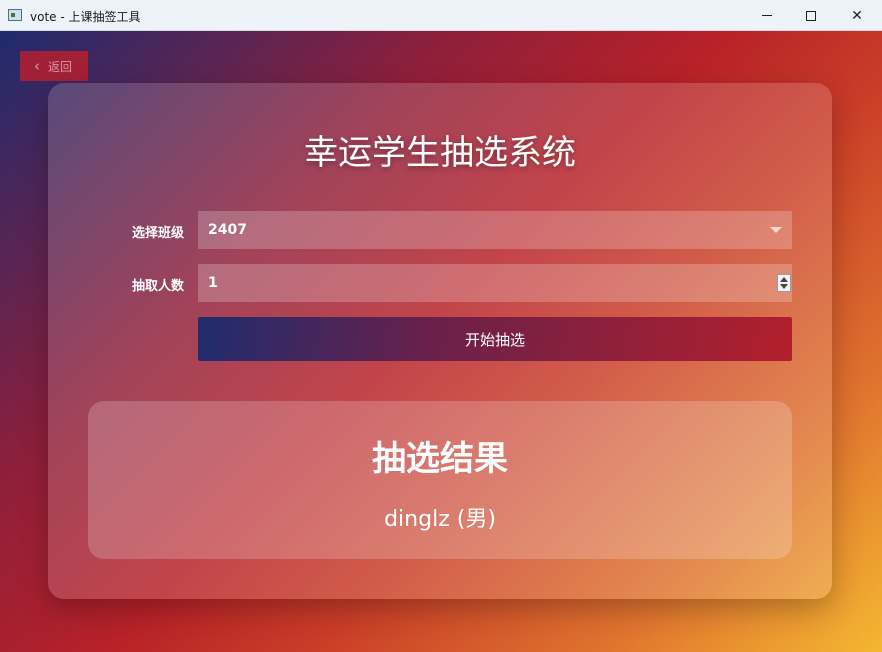 The width and height of the screenshot is (882, 652). I want to click on page-title: 幸运学生抽选系统, so click(440, 153).